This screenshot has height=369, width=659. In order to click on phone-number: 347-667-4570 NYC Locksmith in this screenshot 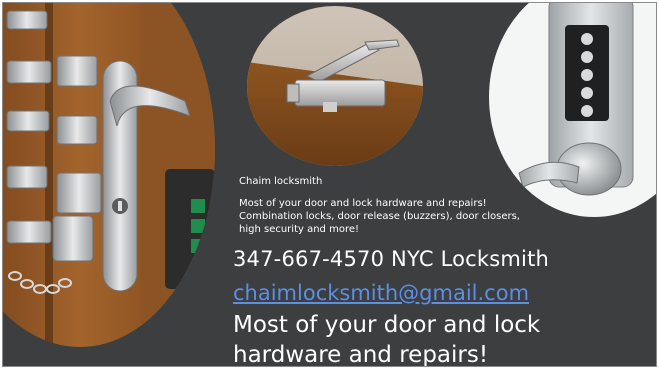, I will do `click(391, 259)`.